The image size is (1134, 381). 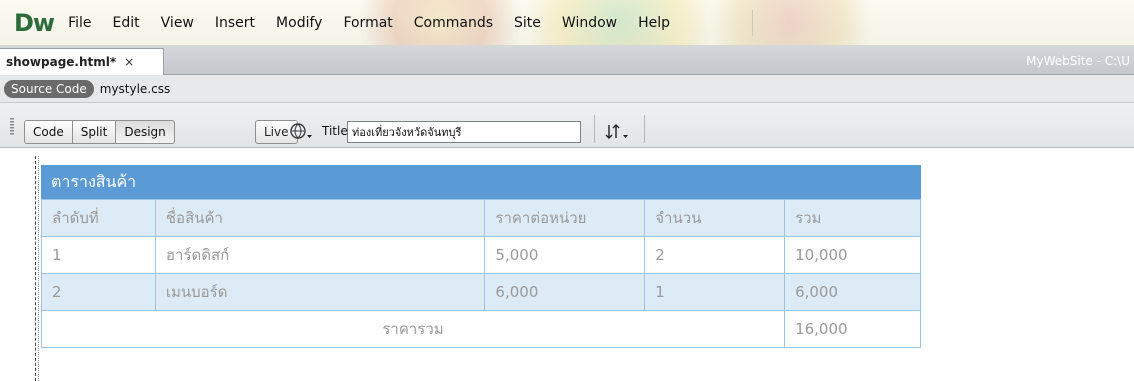 What do you see at coordinates (94, 132) in the screenshot?
I see `split-view-button: Split` at bounding box center [94, 132].